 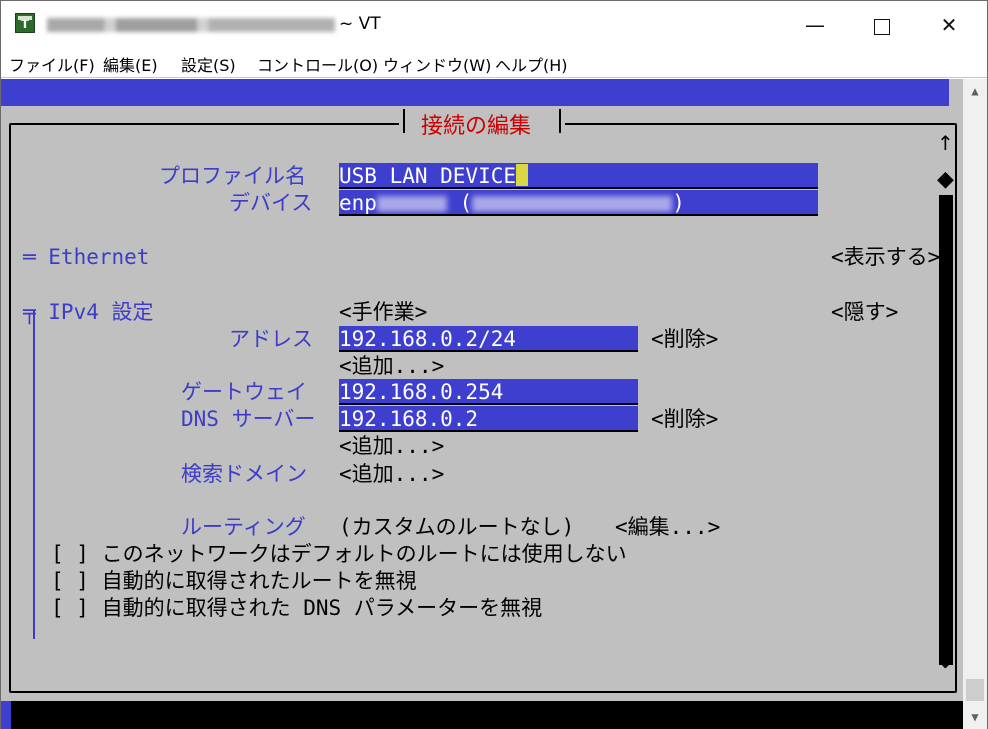 I want to click on redacted-device-id, so click(x=411, y=204).